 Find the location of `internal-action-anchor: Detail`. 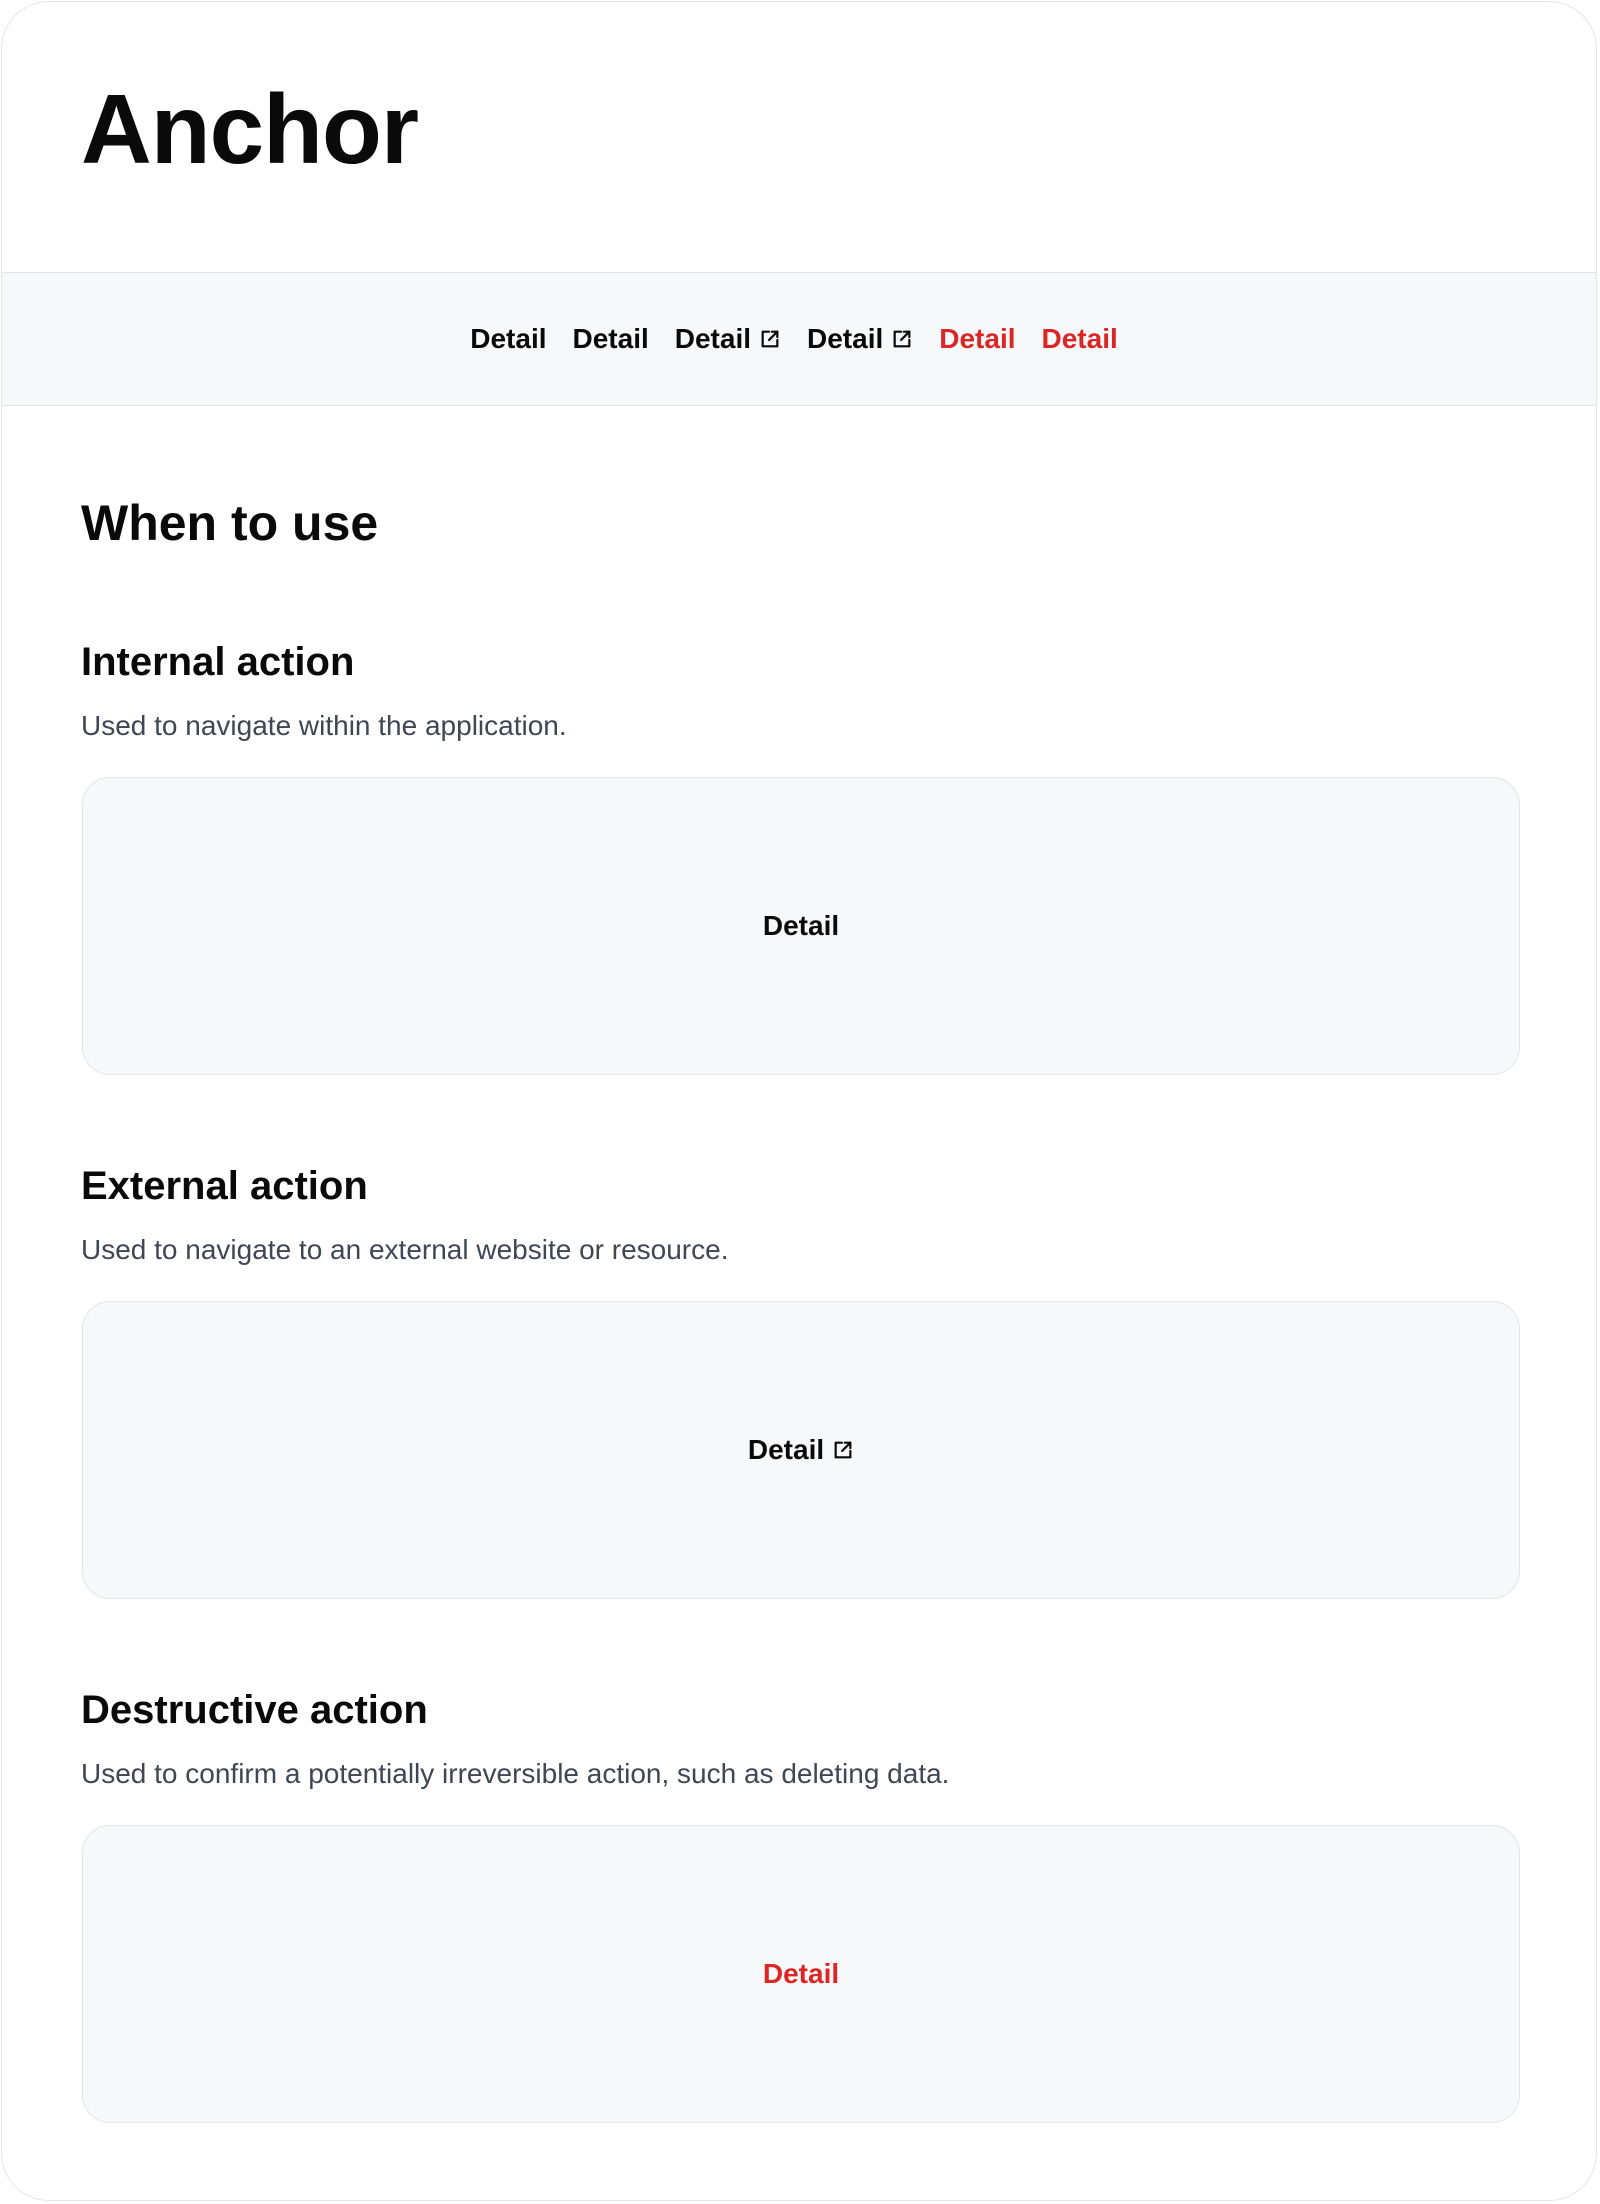

internal-action-anchor: Detail is located at coordinates (801, 926).